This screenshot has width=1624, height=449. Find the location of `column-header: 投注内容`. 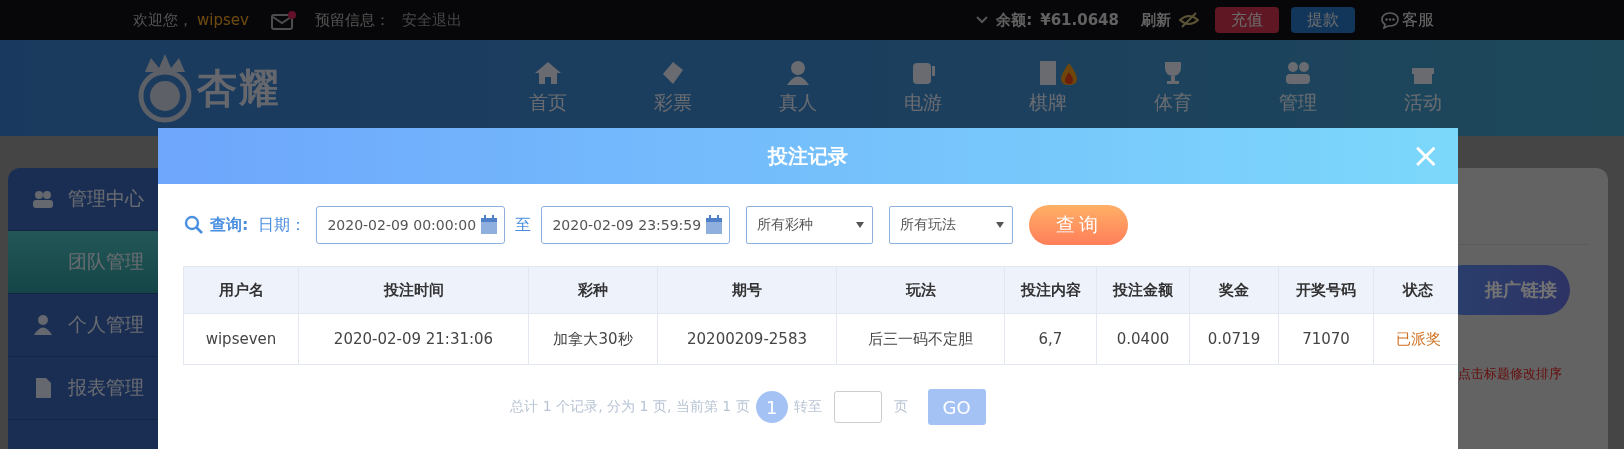

column-header: 投注内容 is located at coordinates (1050, 290).